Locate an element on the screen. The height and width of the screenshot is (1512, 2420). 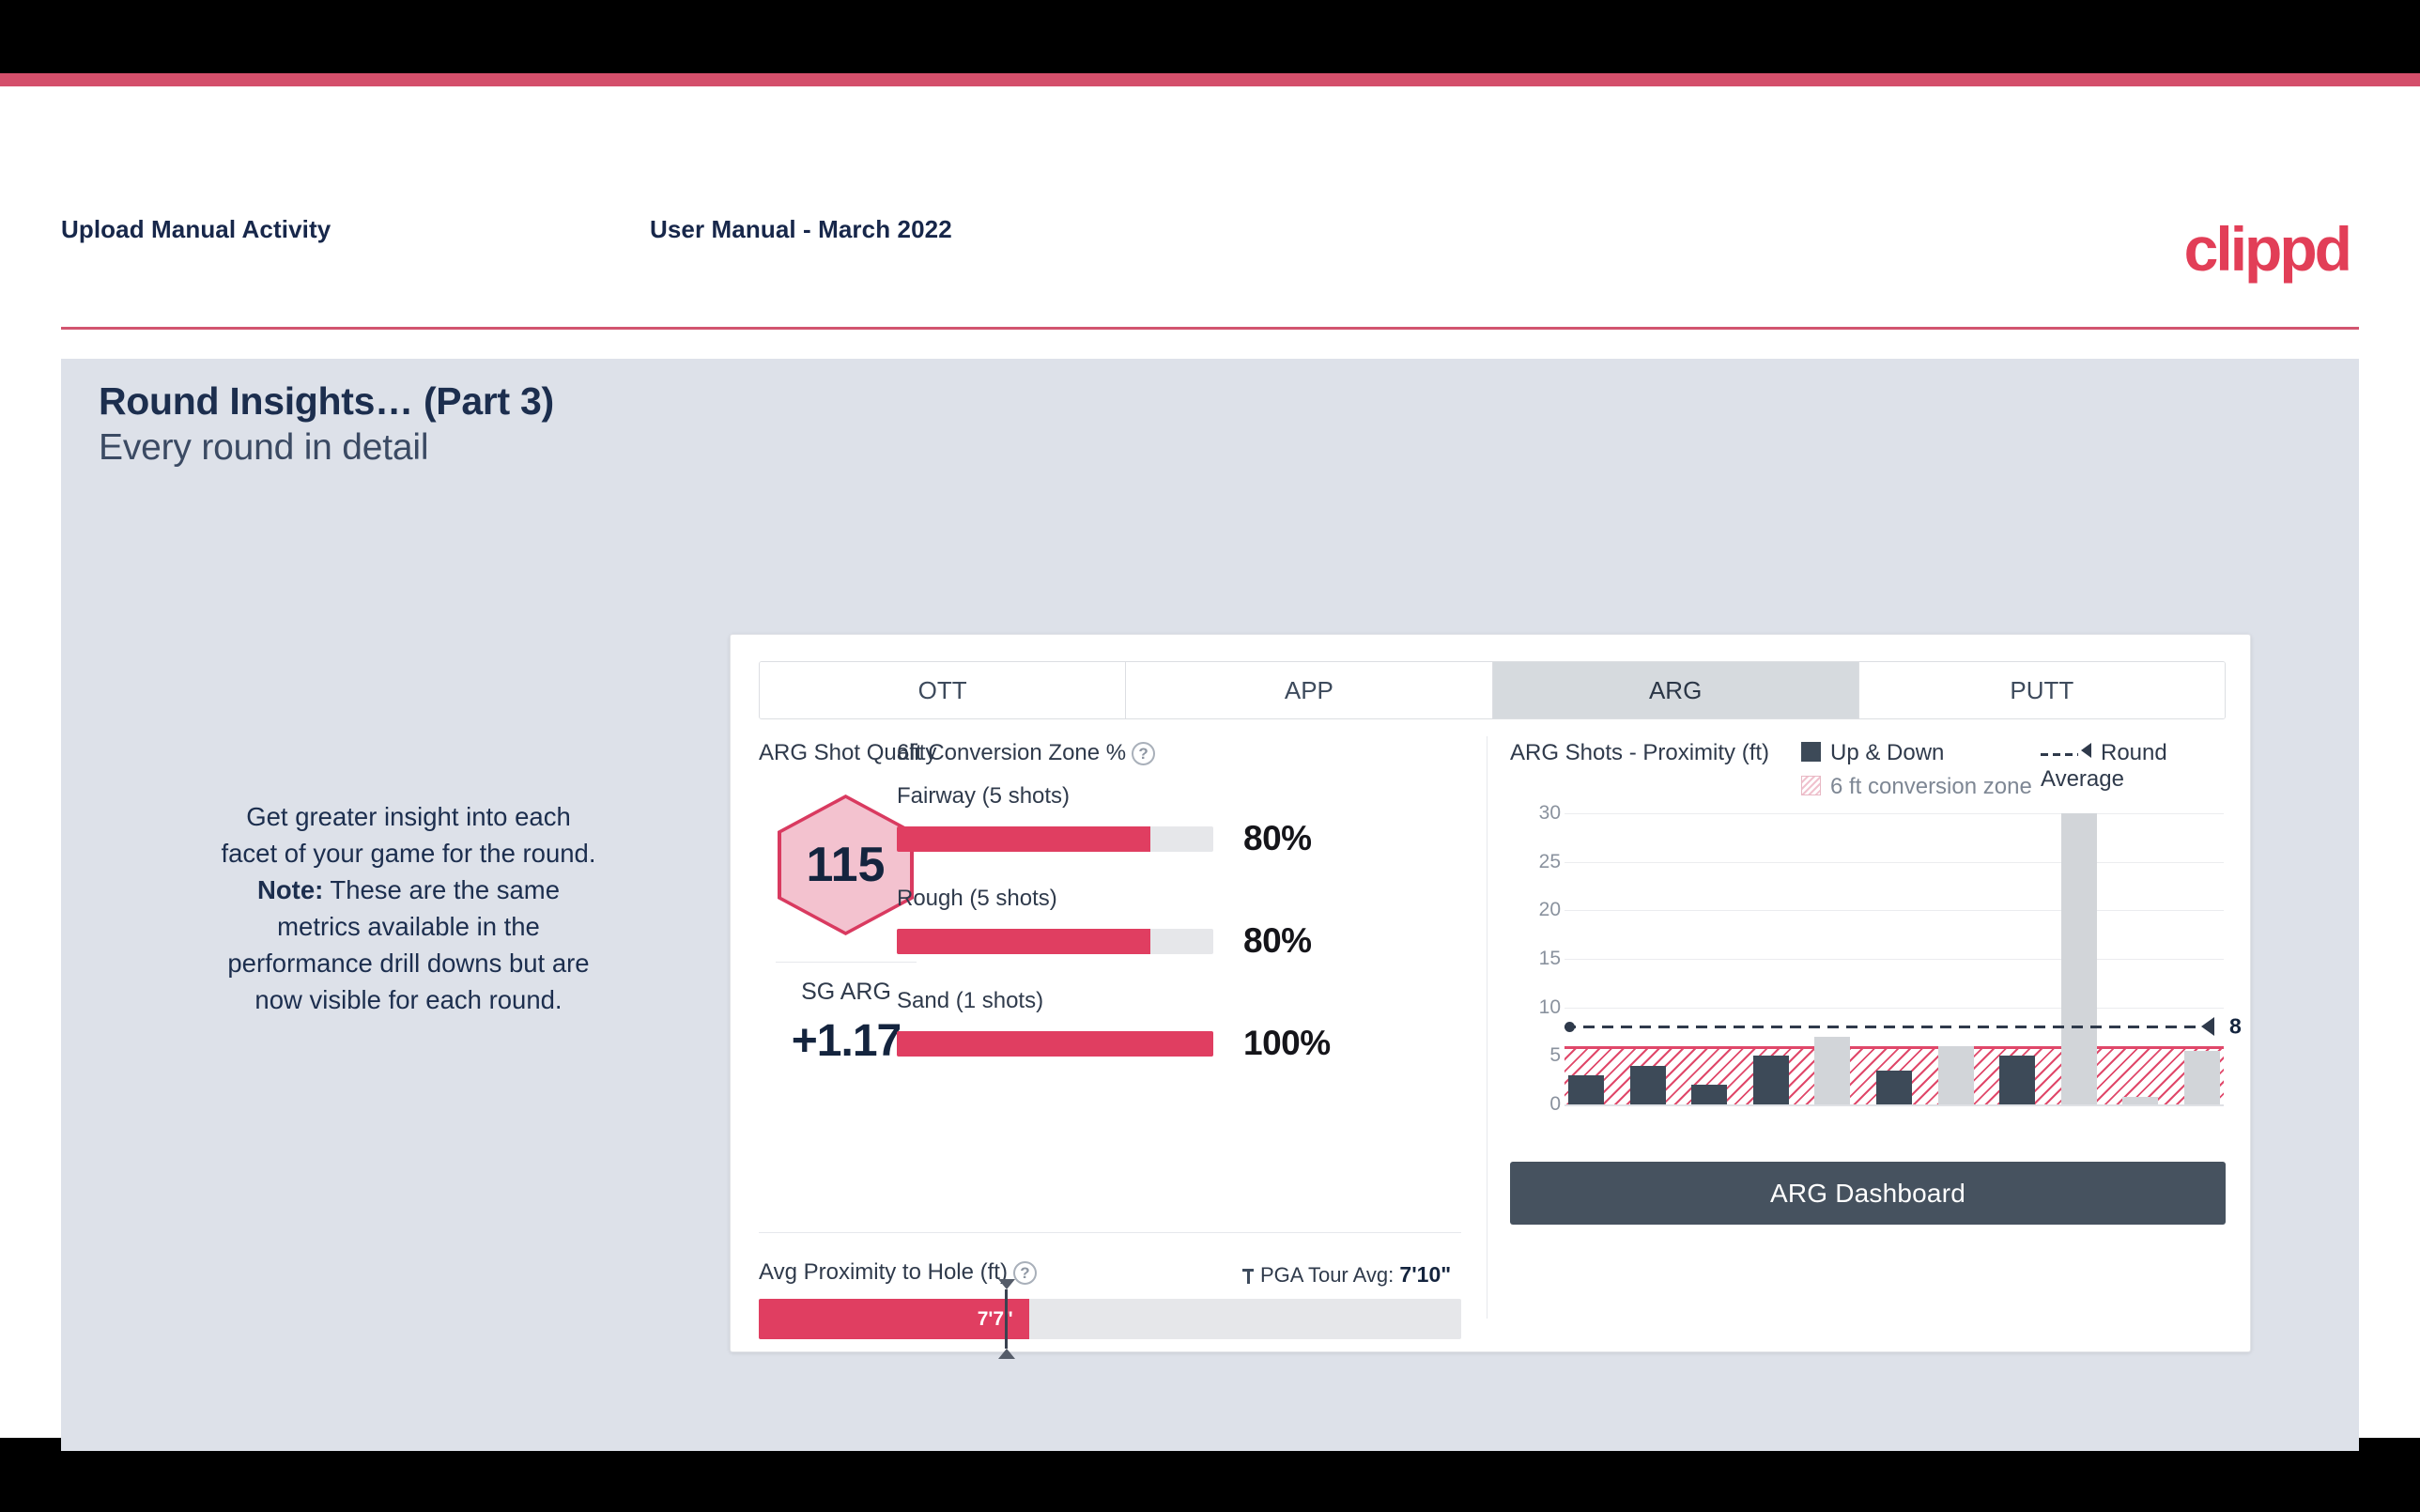
conversion-row-percent: 100% is located at coordinates (1287, 1043).